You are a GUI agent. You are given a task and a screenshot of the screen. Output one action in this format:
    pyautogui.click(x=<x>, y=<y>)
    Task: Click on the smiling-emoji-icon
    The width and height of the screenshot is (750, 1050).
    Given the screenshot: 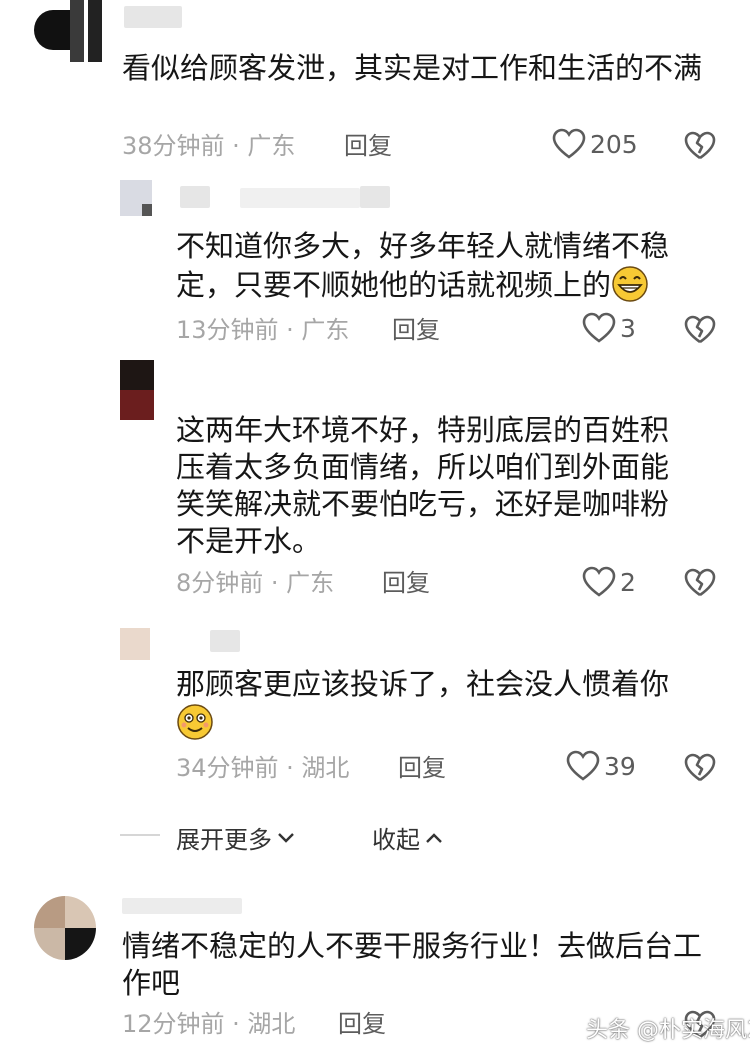 What is the action you would take?
    pyautogui.click(x=195, y=722)
    